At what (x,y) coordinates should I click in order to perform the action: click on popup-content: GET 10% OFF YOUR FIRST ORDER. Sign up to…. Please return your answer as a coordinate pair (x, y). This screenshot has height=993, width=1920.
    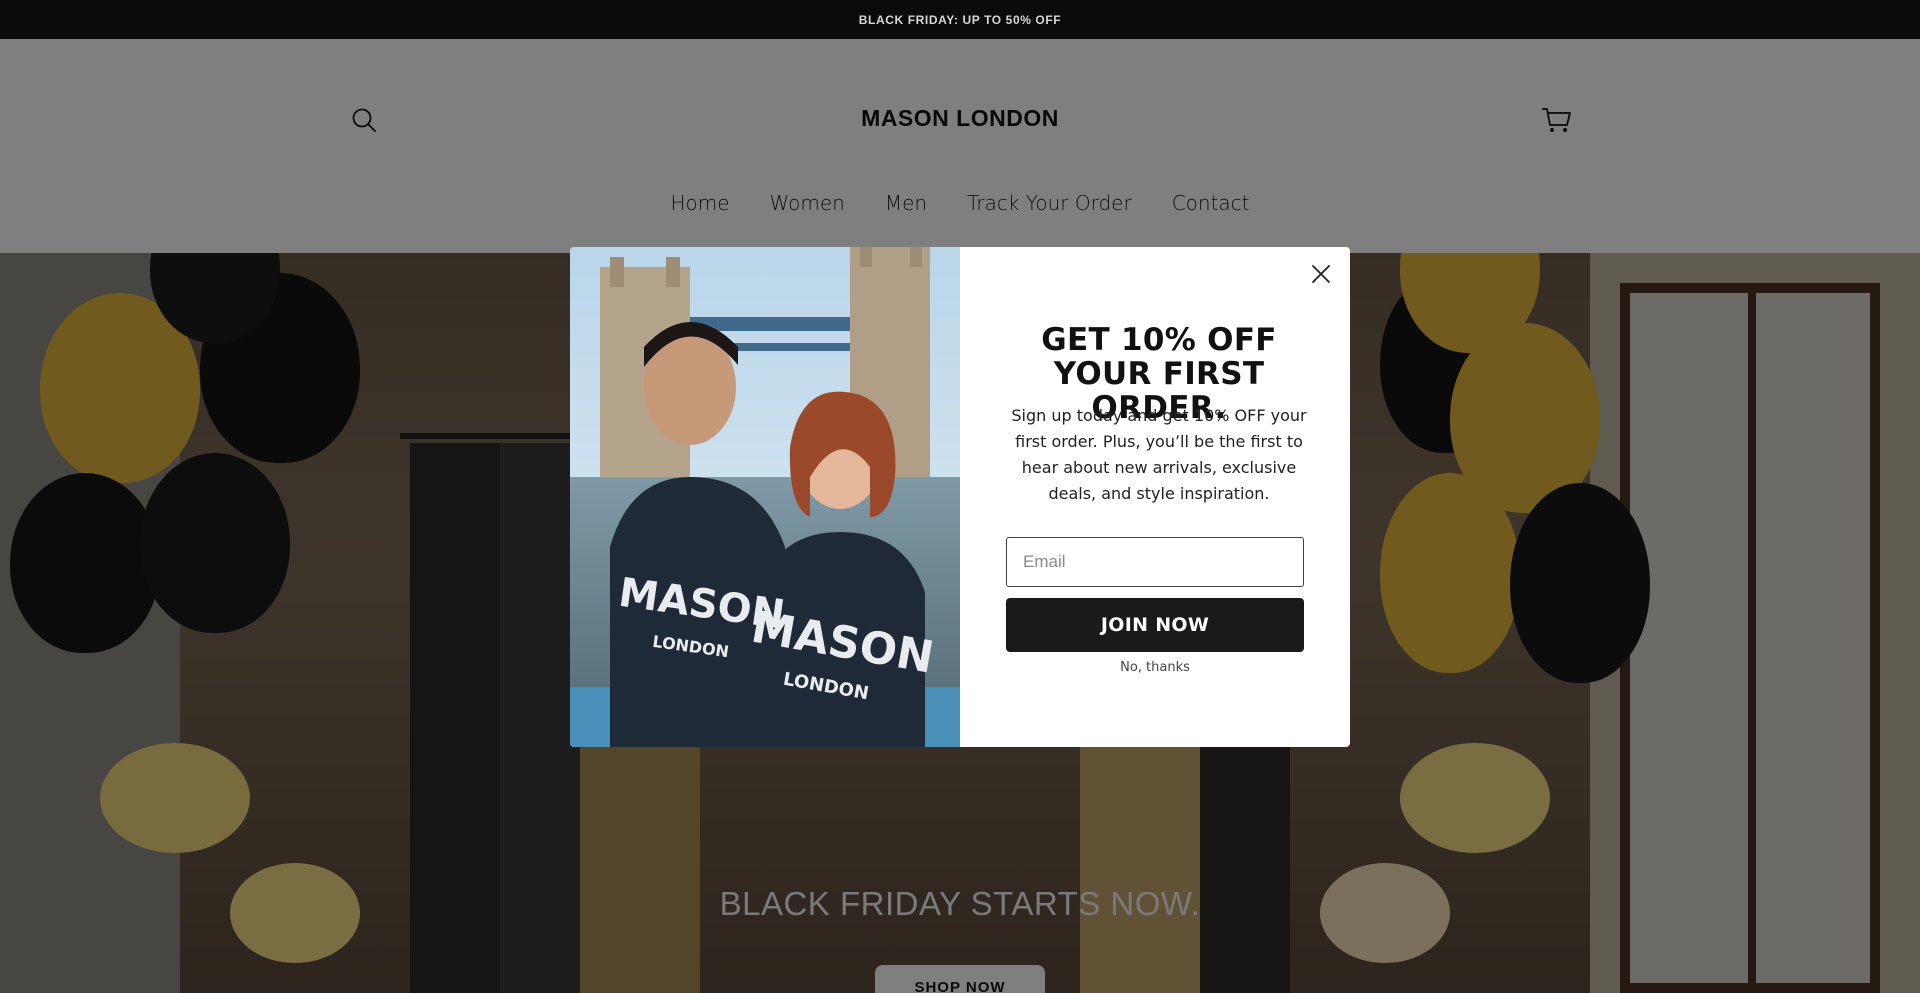
    Looking at the image, I should click on (1155, 497).